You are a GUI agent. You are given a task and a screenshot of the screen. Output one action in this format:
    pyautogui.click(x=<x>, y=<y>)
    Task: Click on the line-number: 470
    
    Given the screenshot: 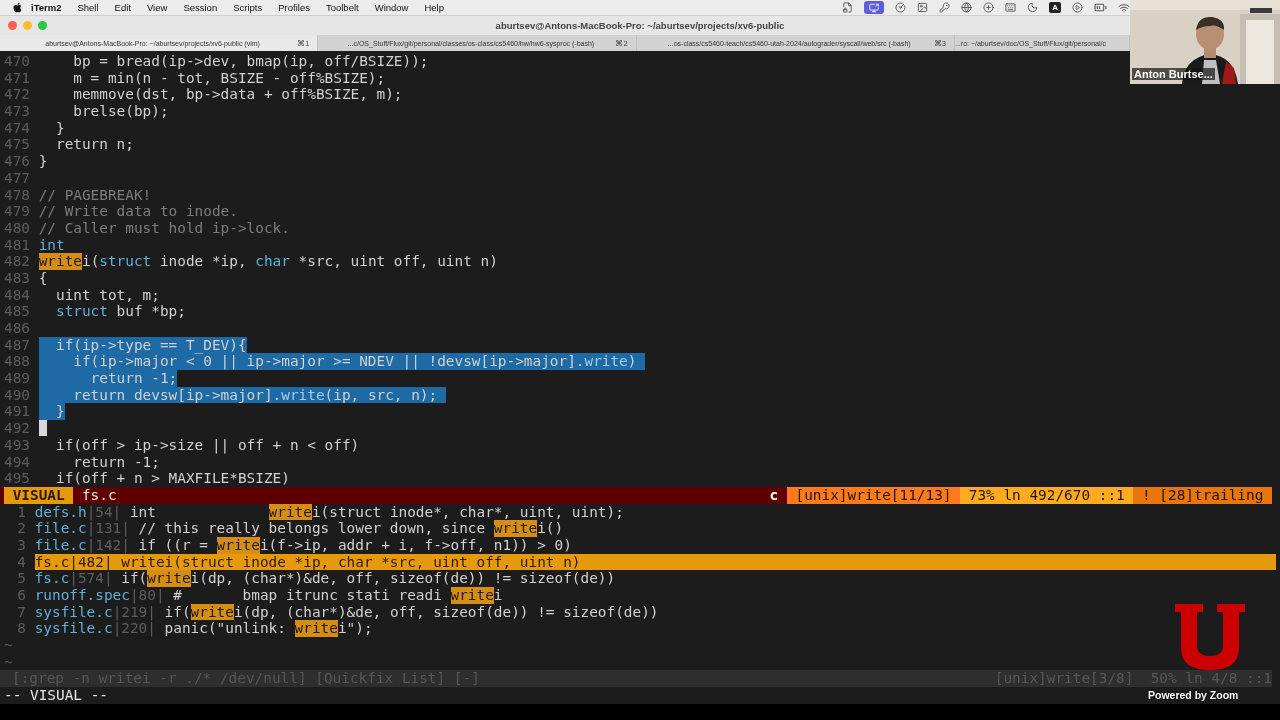 What is the action you would take?
    pyautogui.click(x=17, y=61)
    